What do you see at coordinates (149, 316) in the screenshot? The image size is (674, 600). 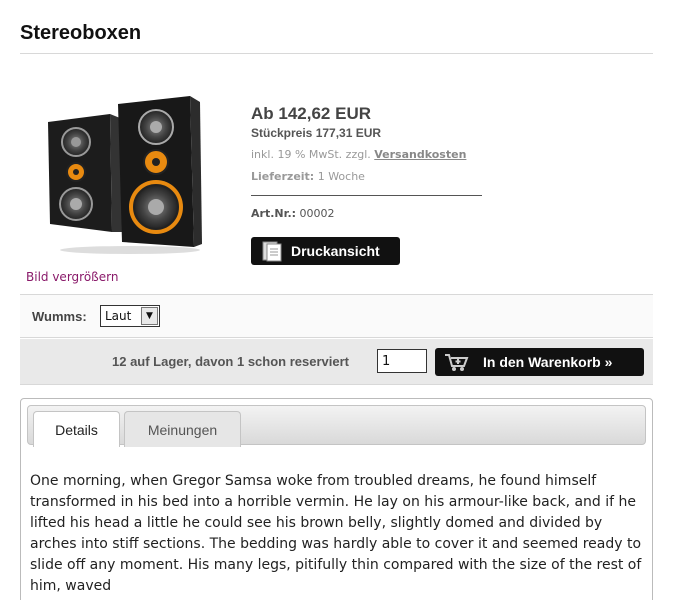 I see `dropdown-arrow-icon: ▼` at bounding box center [149, 316].